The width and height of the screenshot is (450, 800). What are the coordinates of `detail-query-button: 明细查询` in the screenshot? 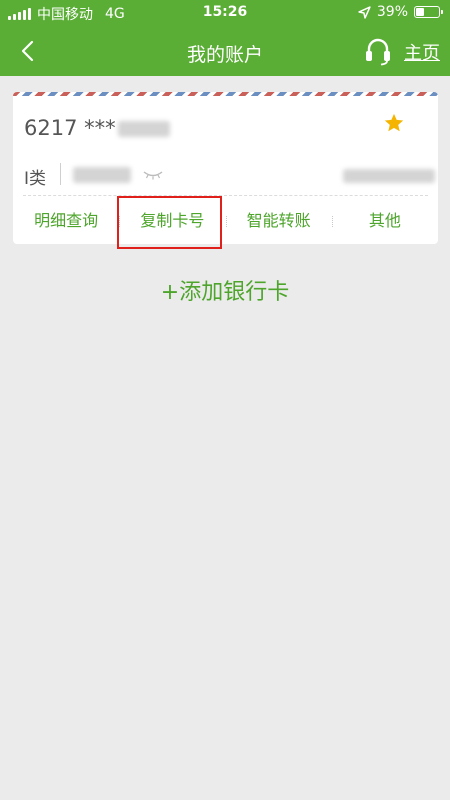 It's located at (66, 221).